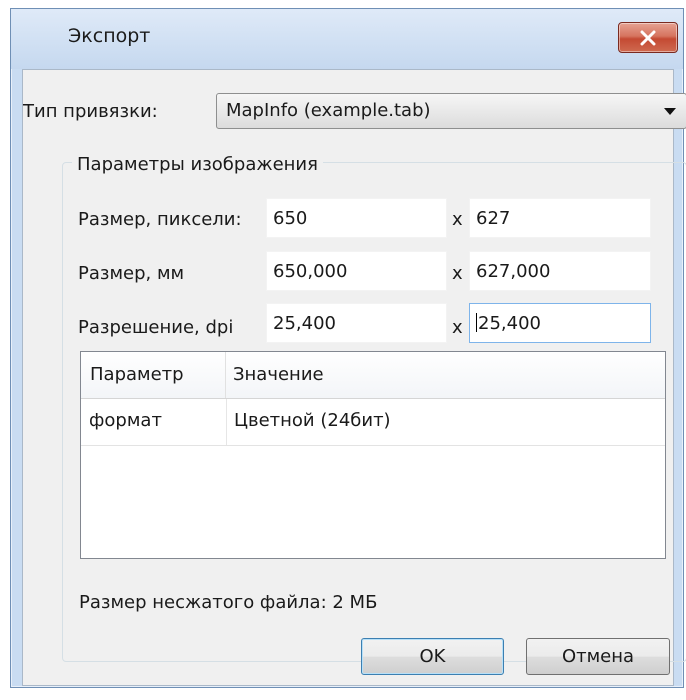  Describe the element at coordinates (156, 327) in the screenshot. I see `resolution-label: Разрешение, dpi` at that location.